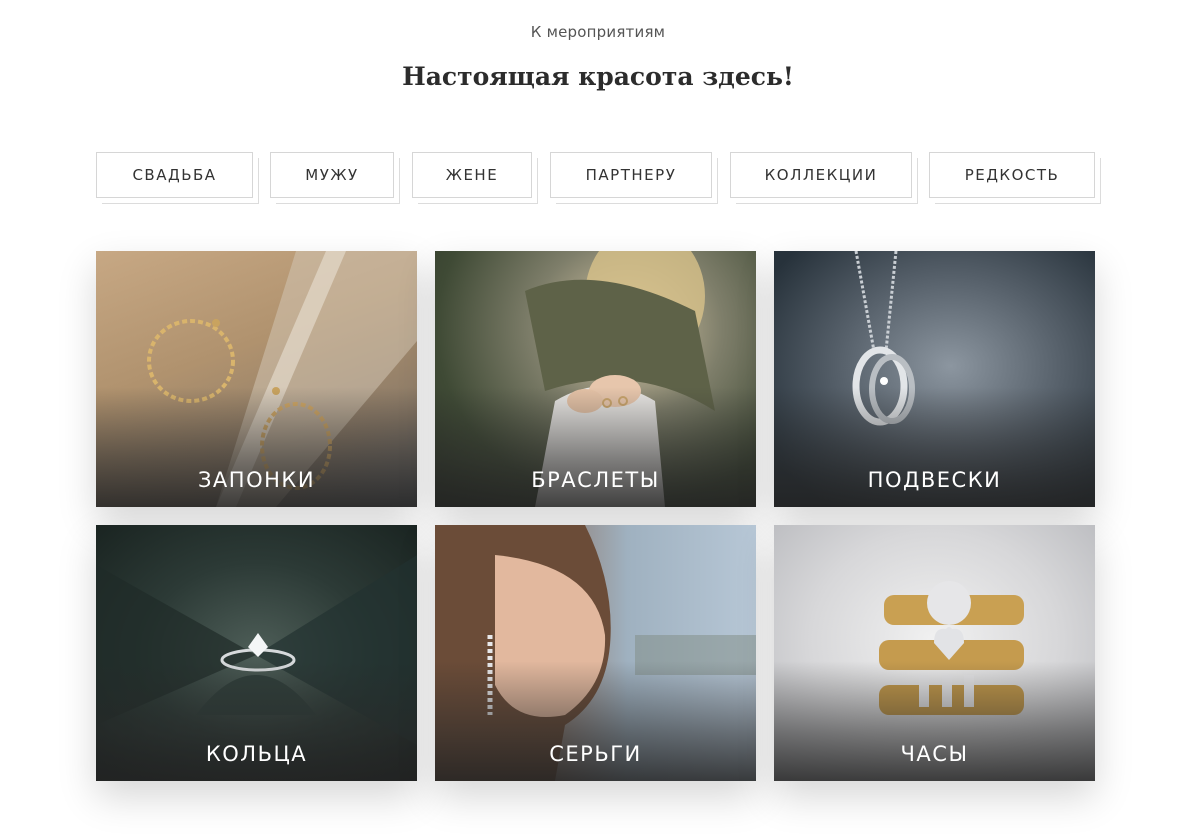 The image size is (1196, 834). What do you see at coordinates (595, 754) in the screenshot?
I see `category-label-earrings: СЕРЬГИ` at bounding box center [595, 754].